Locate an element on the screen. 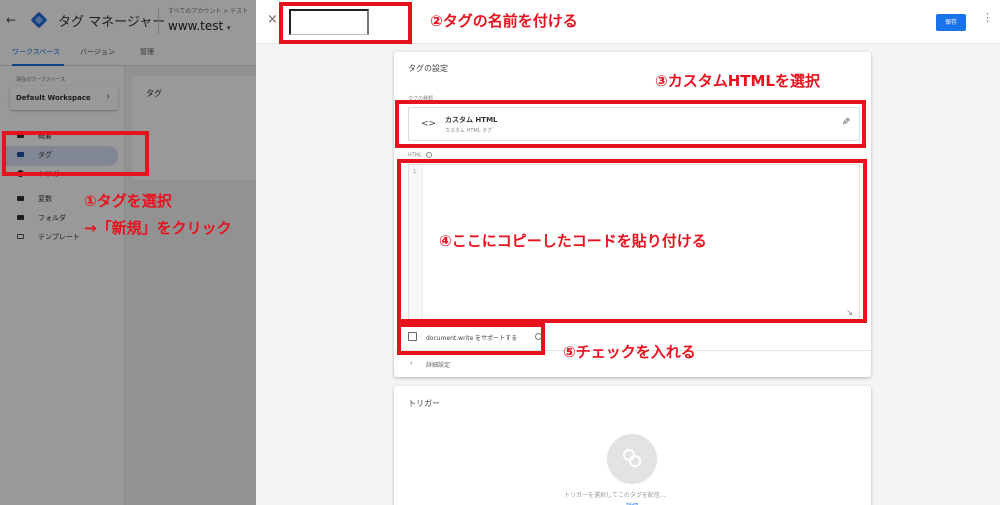 The height and width of the screenshot is (505, 1000). trigger-placeholder-icon is located at coordinates (632, 459).